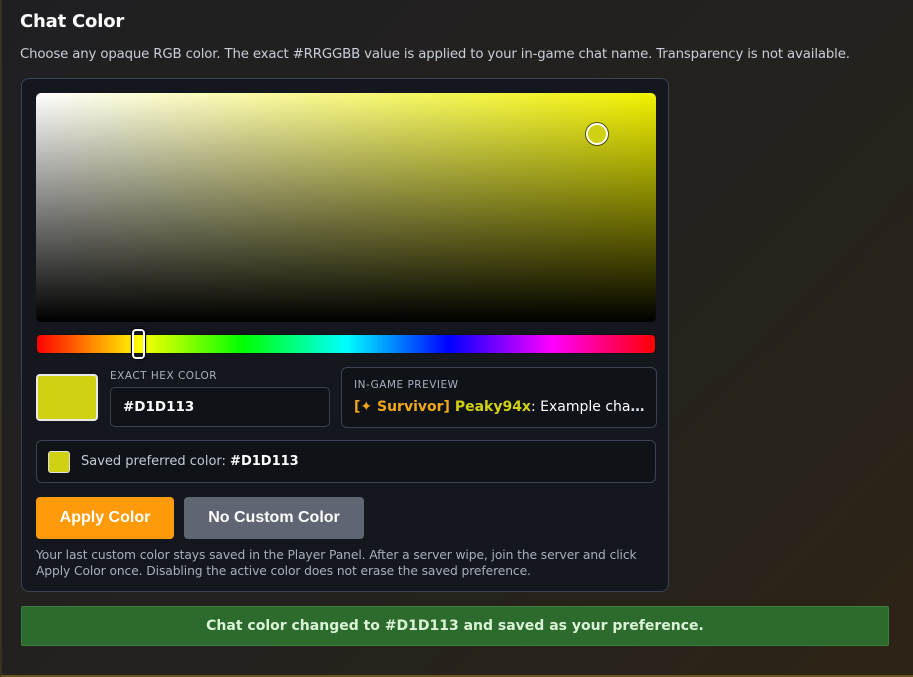  I want to click on preview-rank-tag: [✦ Survivor], so click(402, 407).